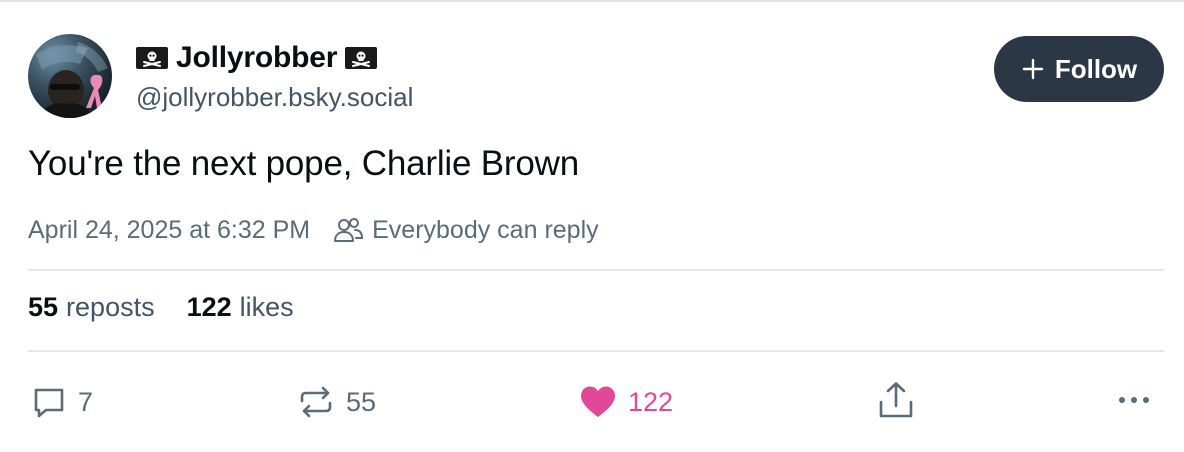  Describe the element at coordinates (303, 163) in the screenshot. I see `post-text: You're the next pope, Charlie Brown` at that location.